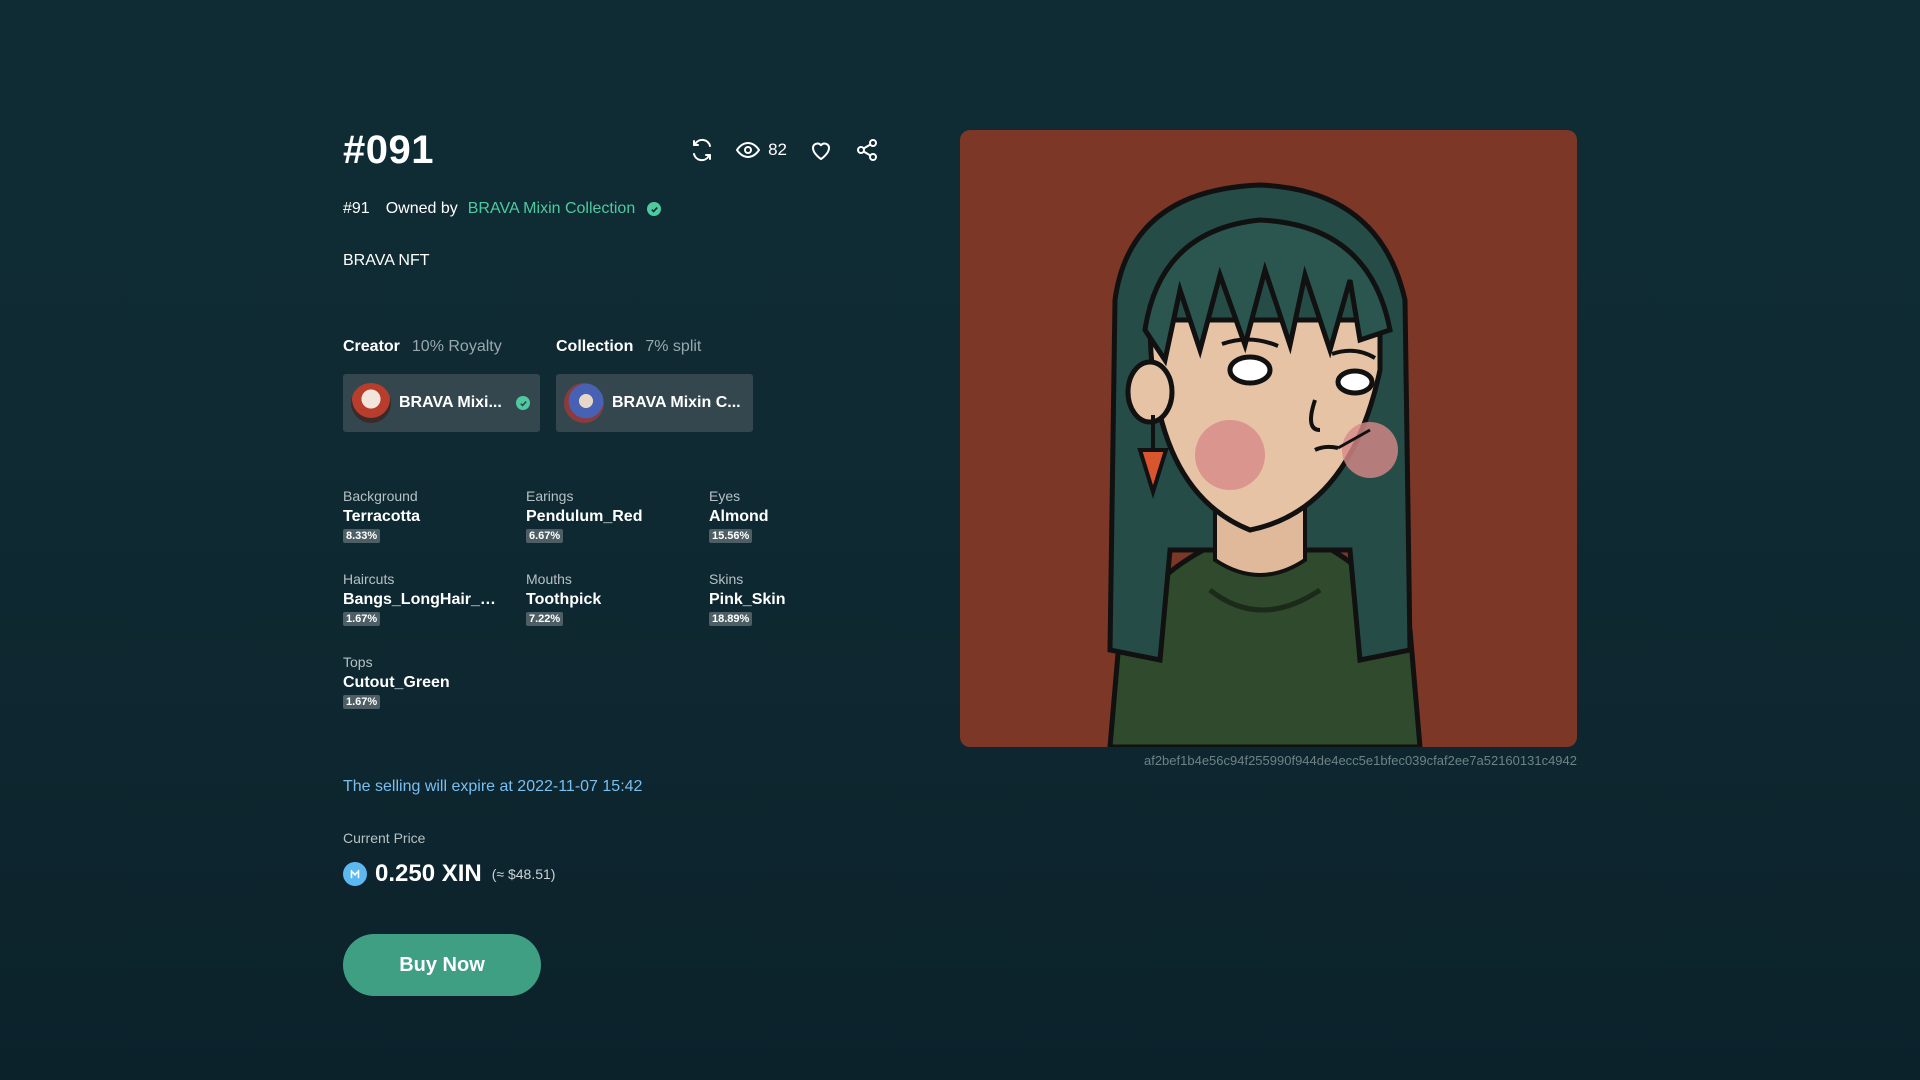 This screenshot has height=1080, width=1920. Describe the element at coordinates (384, 838) in the screenshot. I see `price-label: Current Price` at that location.